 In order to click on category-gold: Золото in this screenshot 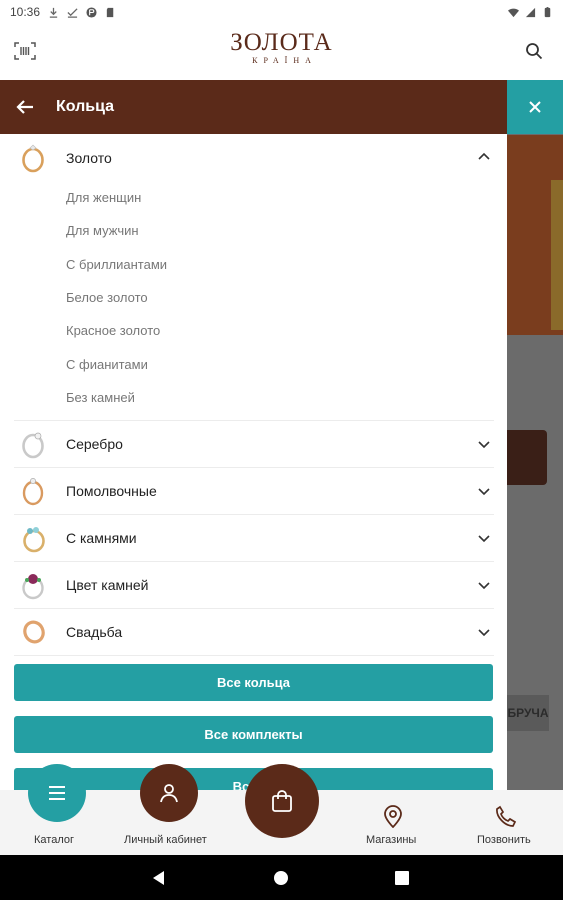, I will do `click(254, 157)`.